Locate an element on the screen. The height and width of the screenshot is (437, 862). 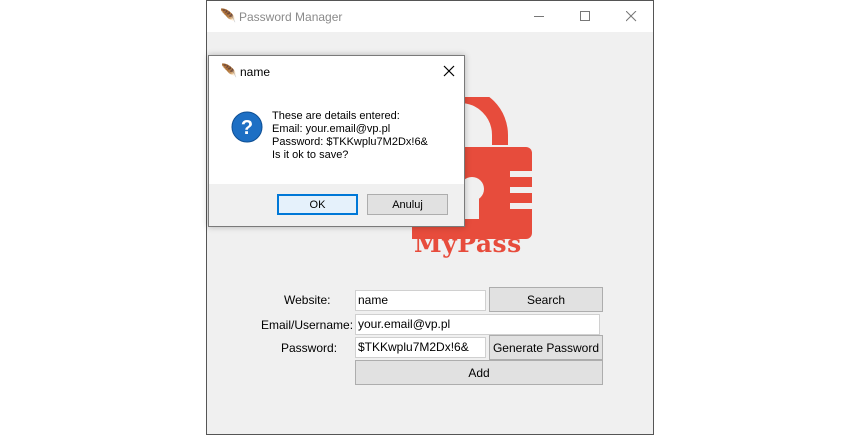
maximize-icon is located at coordinates (584, 16).